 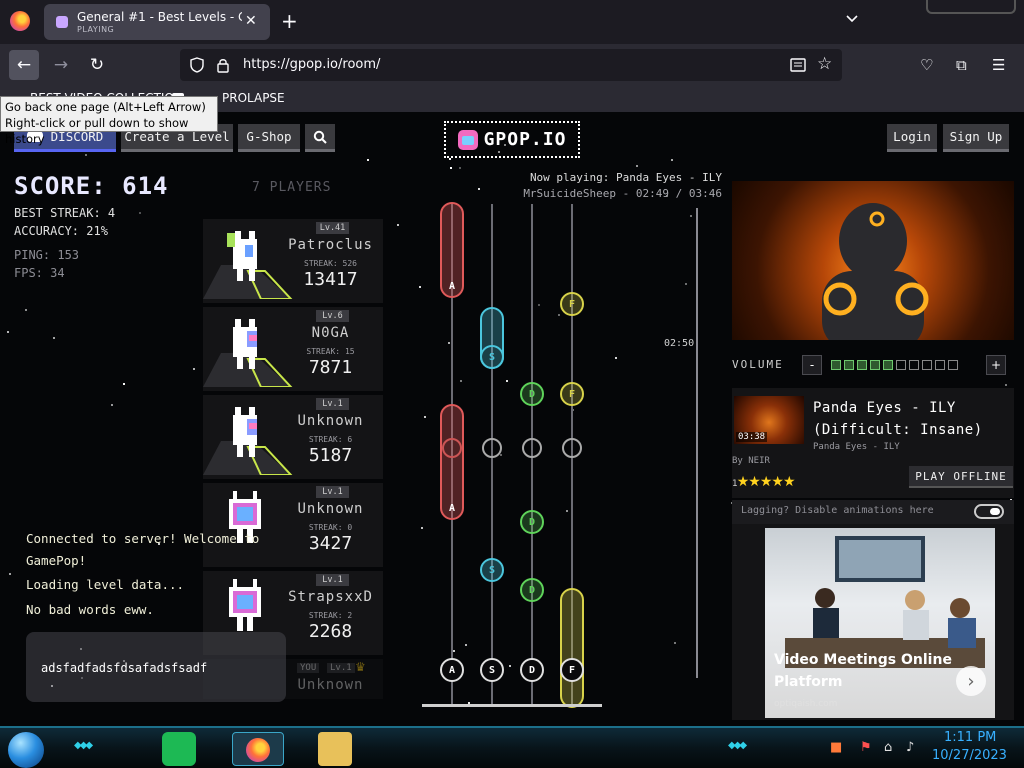 What do you see at coordinates (253, 98) in the screenshot?
I see `bookmark-prolapse: PROLAPSE` at bounding box center [253, 98].